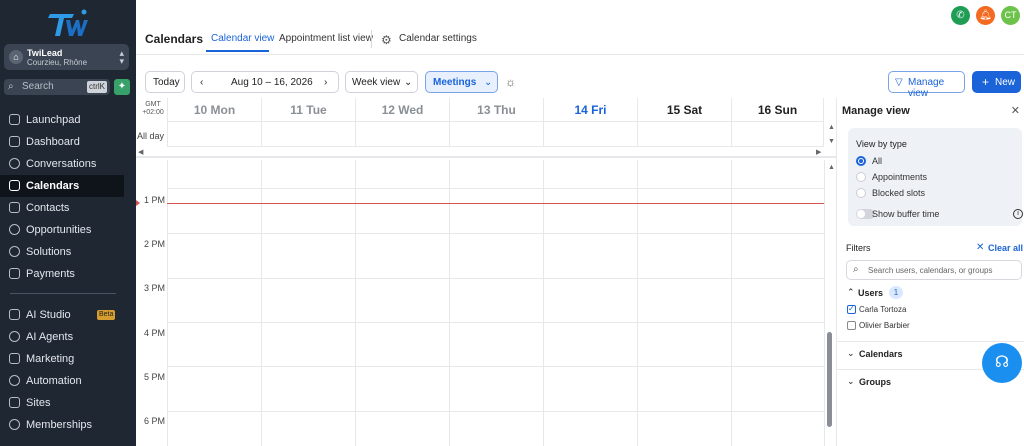  Describe the element at coordinates (496, 110) in the screenshot. I see `day-header-thu: 13 Thu` at that location.